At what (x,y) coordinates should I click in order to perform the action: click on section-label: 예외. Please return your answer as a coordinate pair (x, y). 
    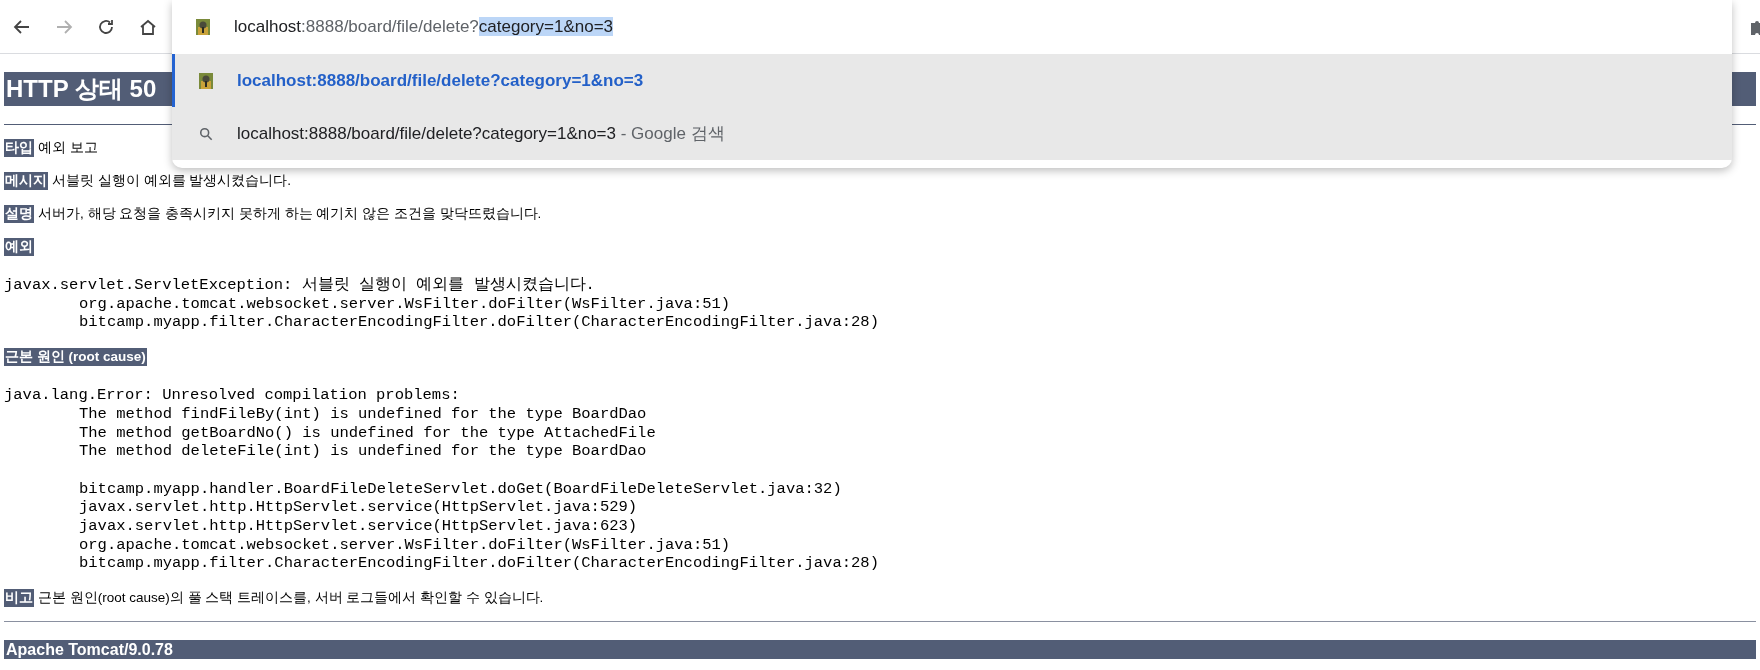
    Looking at the image, I should click on (19, 246).